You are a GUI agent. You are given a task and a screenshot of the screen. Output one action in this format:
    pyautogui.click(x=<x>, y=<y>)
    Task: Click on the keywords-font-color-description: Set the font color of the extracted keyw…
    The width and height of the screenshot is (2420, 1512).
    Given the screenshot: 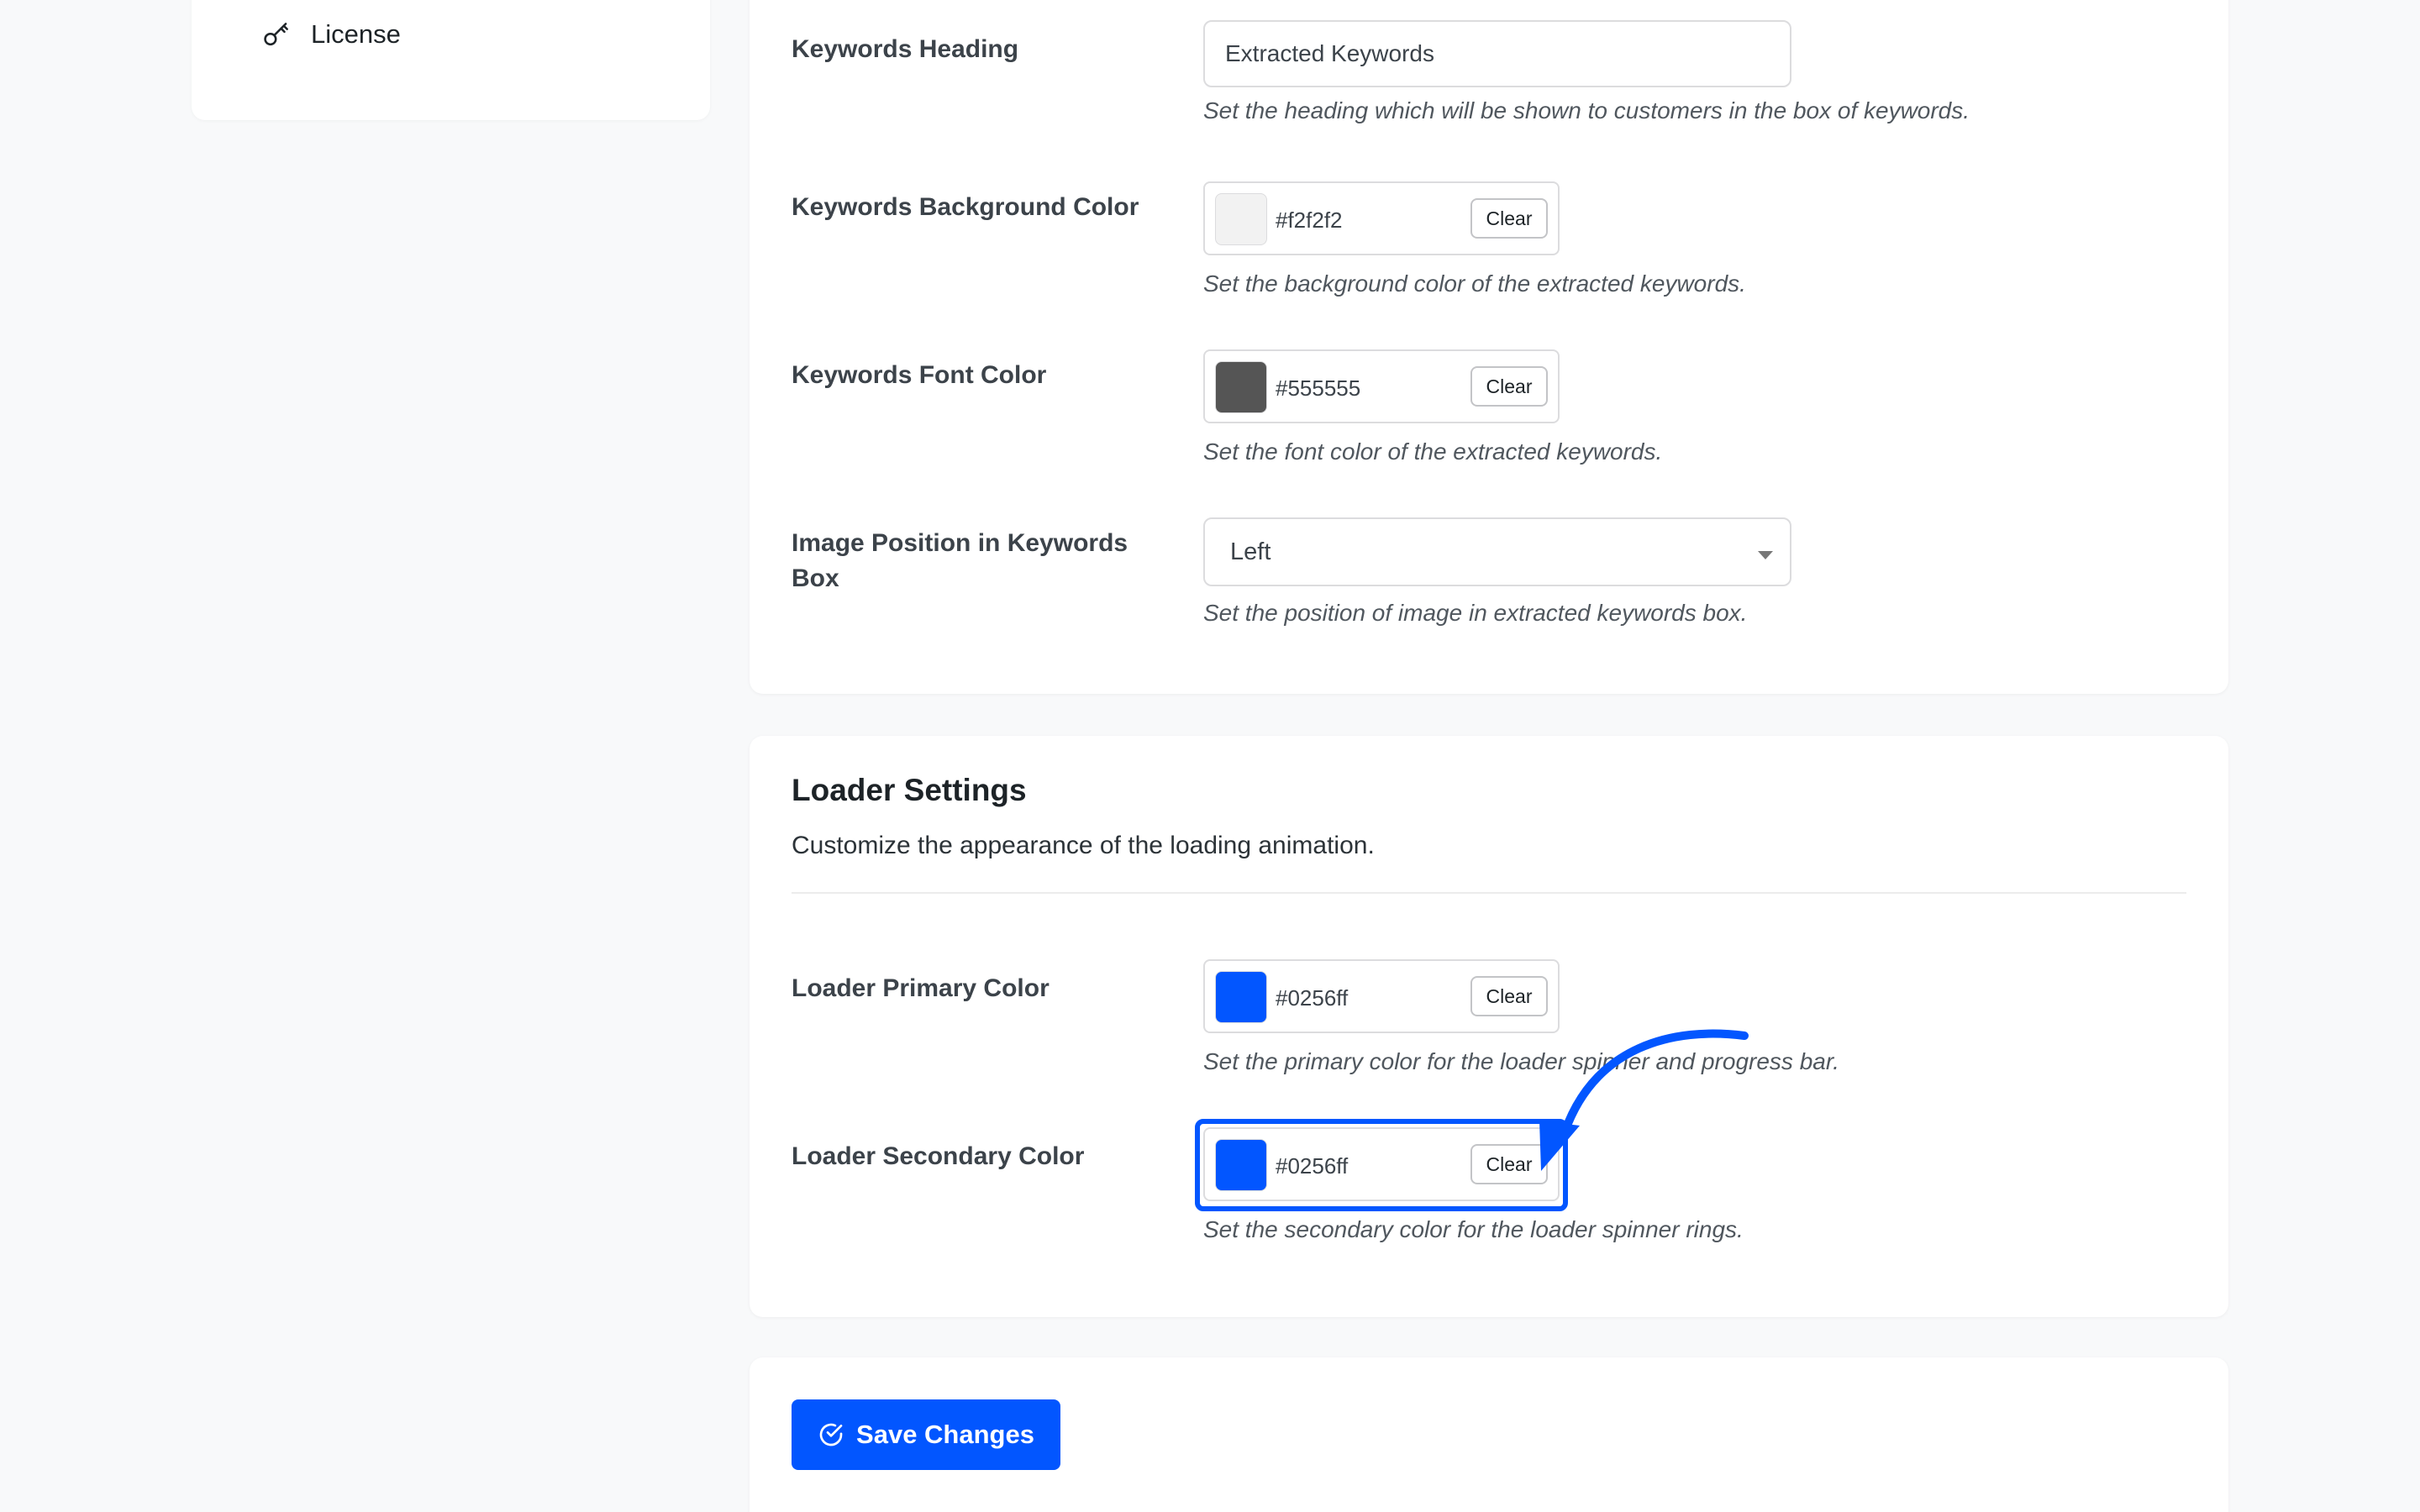 What is the action you would take?
    pyautogui.click(x=1433, y=451)
    